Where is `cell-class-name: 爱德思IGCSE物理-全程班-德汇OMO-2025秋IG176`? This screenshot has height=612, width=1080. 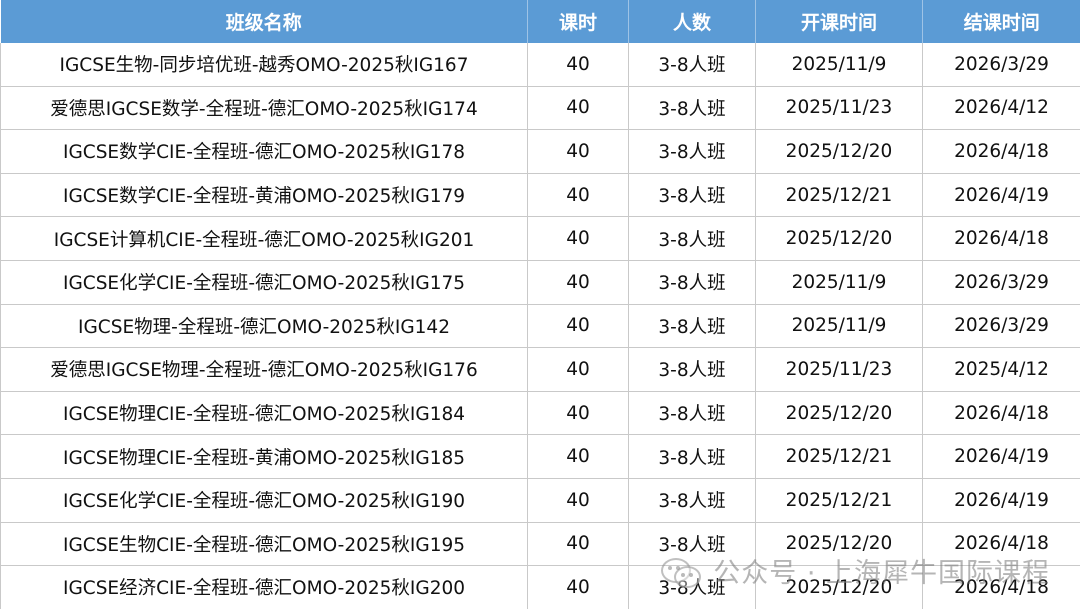 cell-class-name: 爱德思IGCSE物理-全程班-德汇OMO-2025秋IG176 is located at coordinates (264, 369).